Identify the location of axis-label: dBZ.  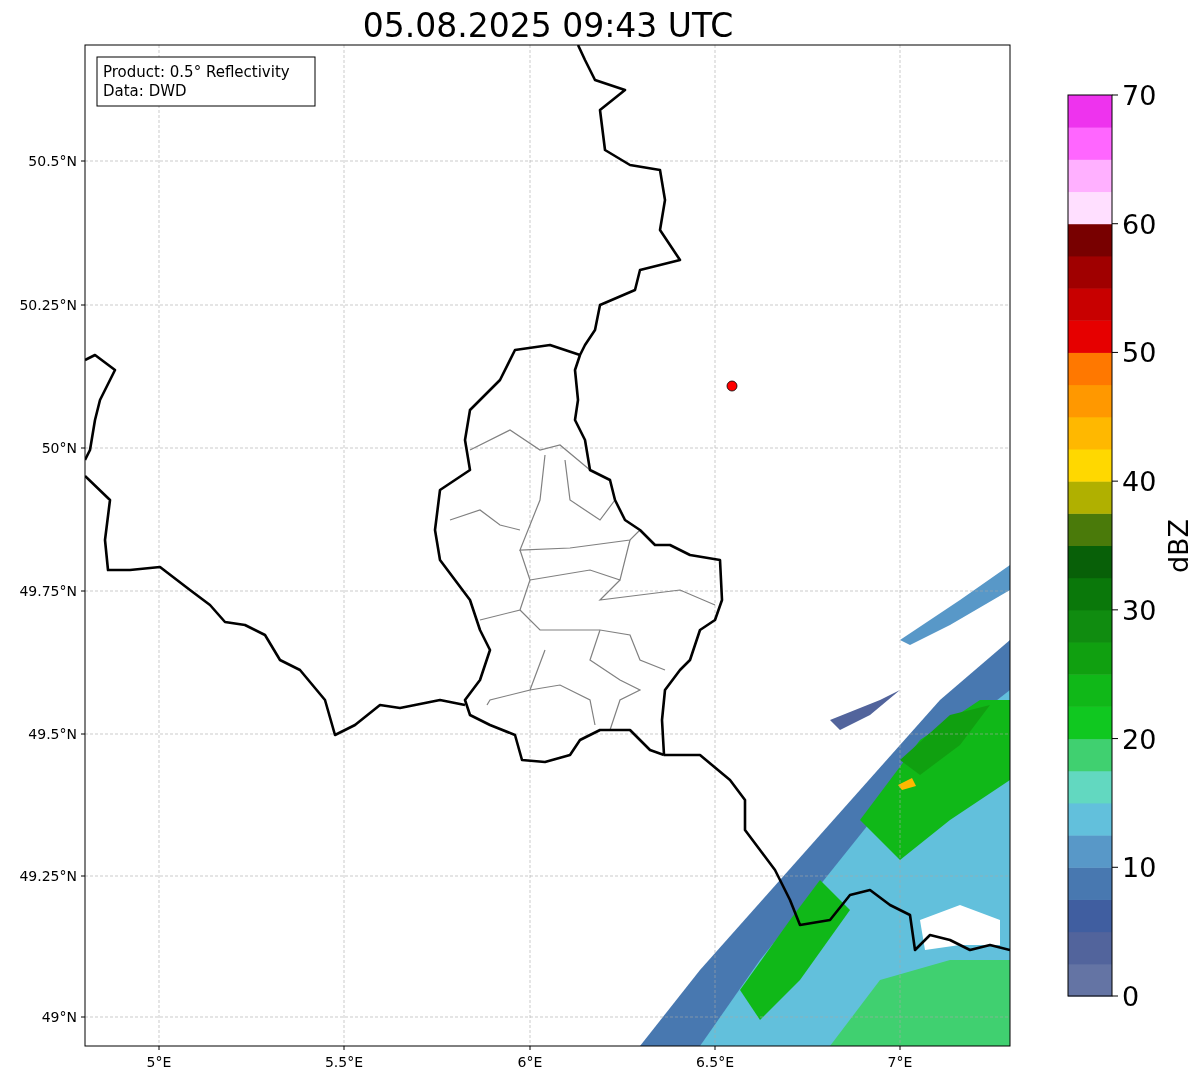
(1178, 546).